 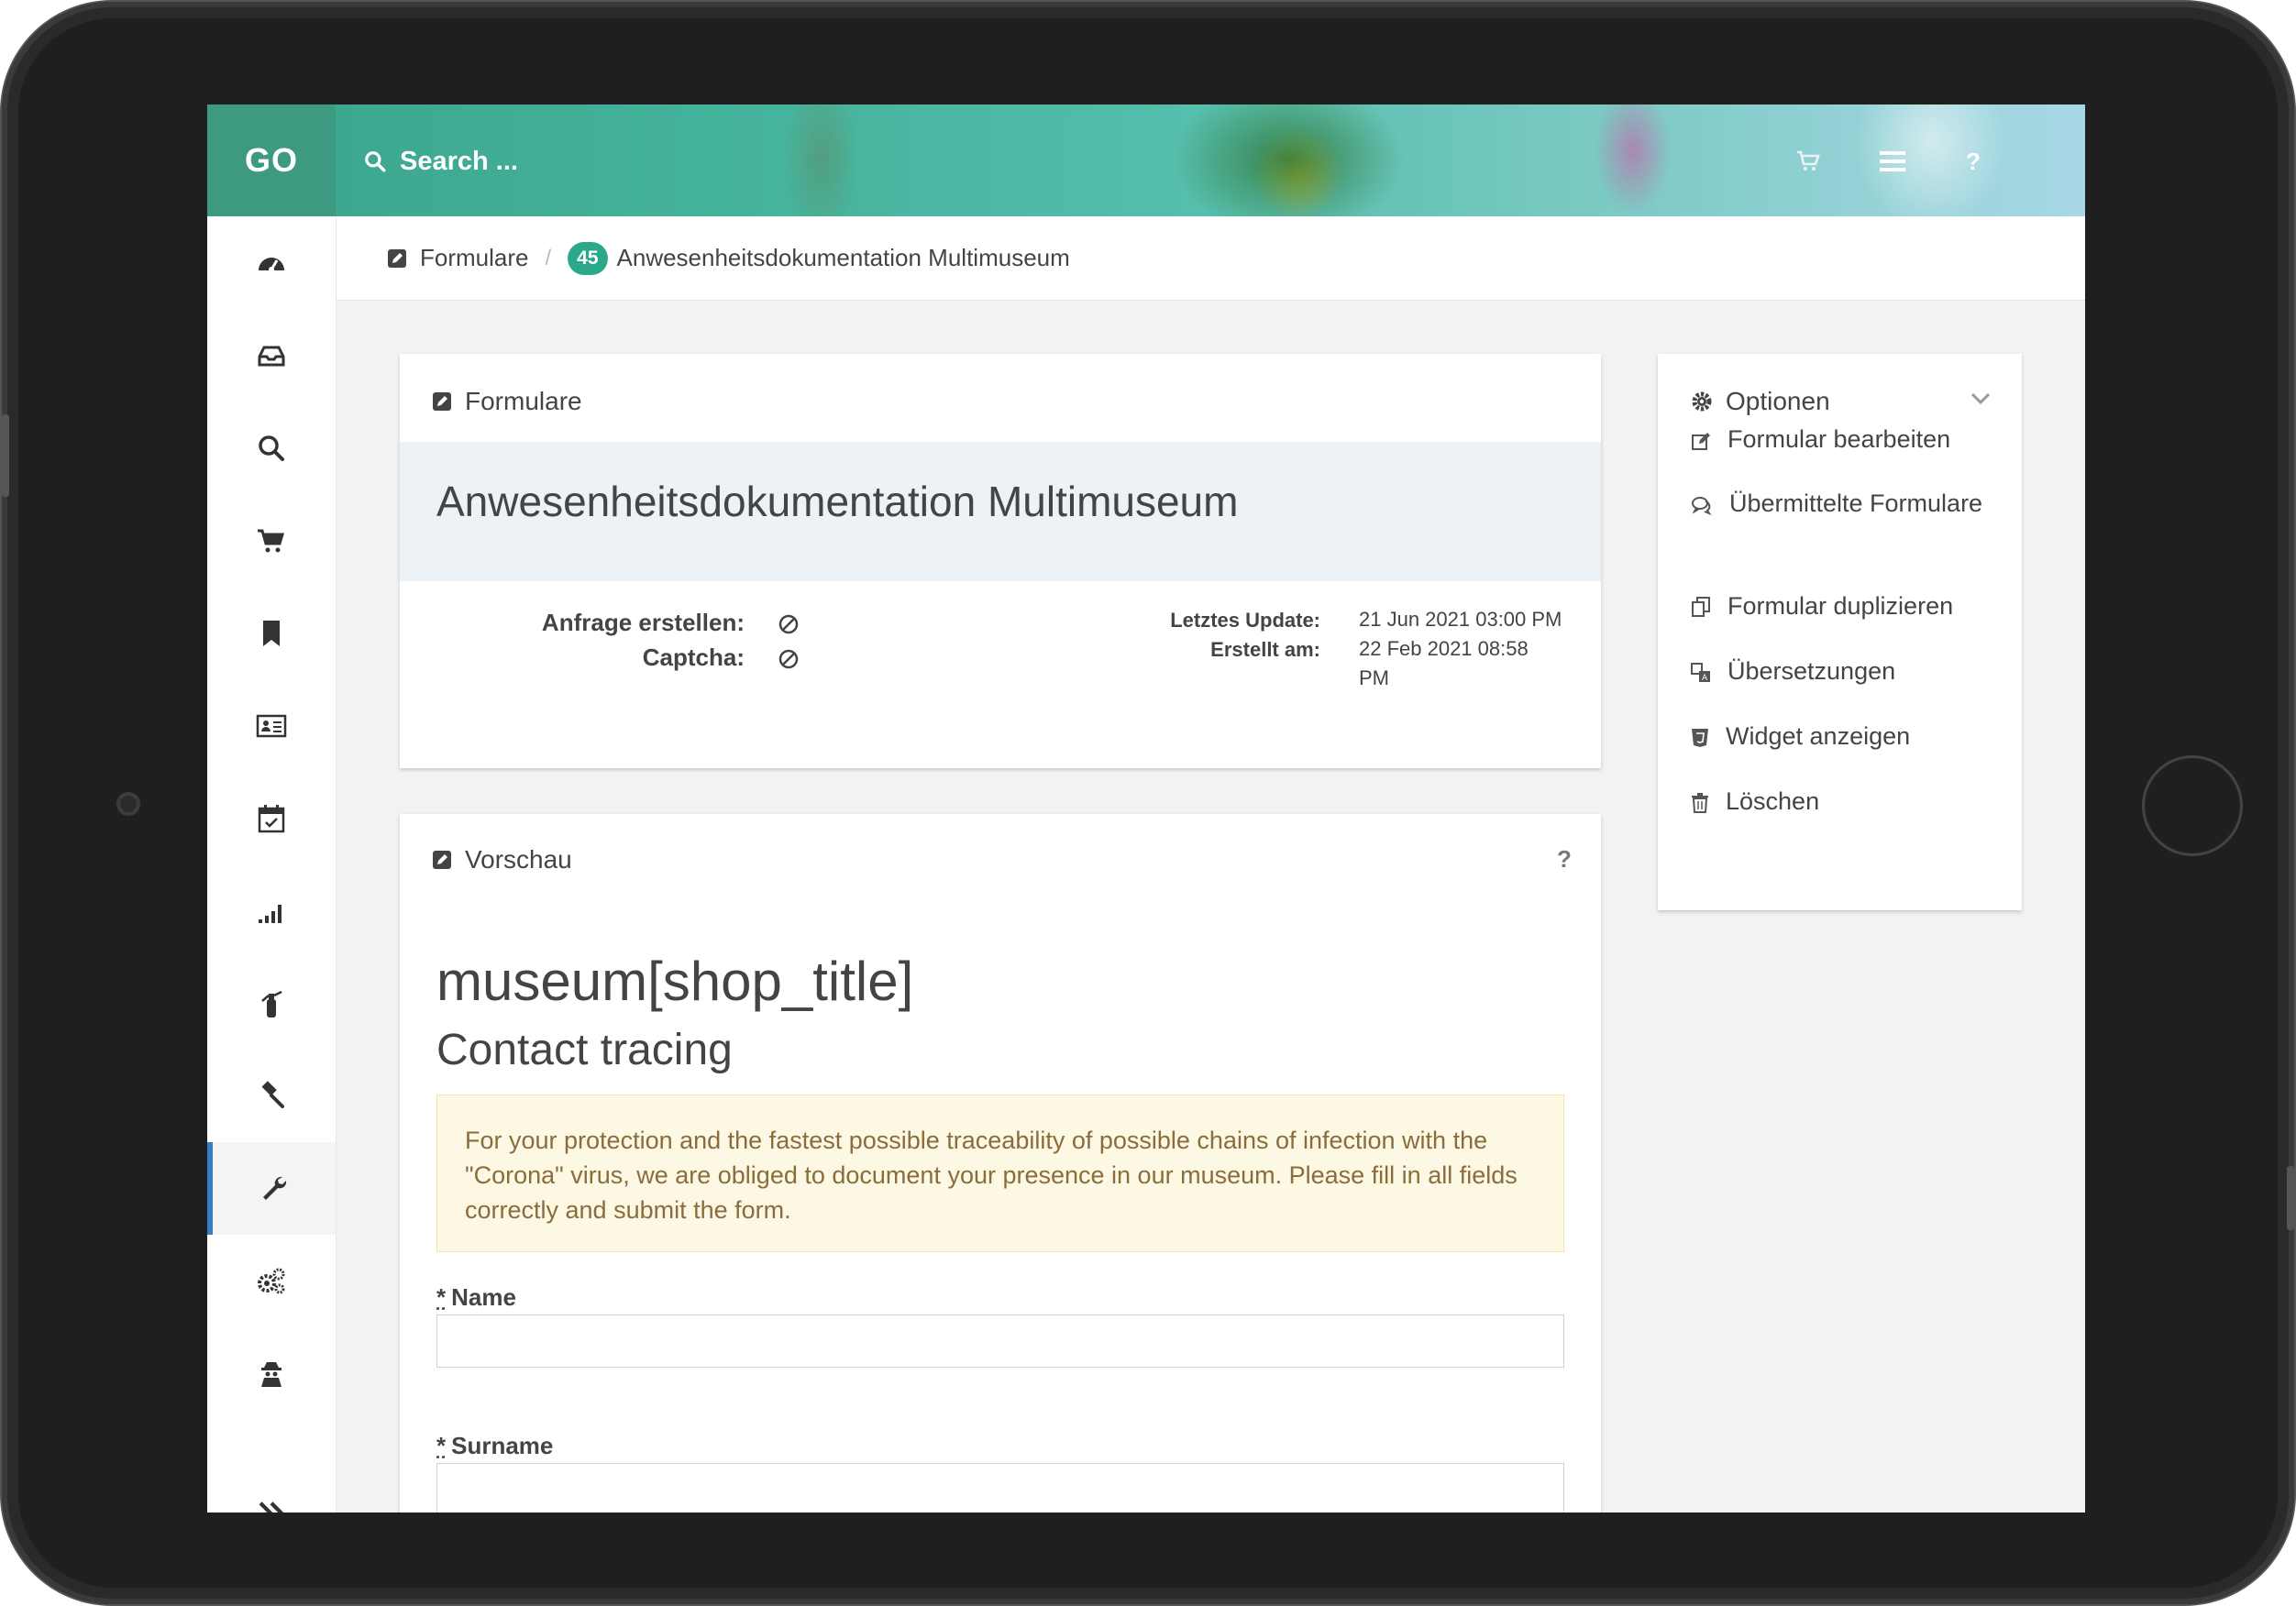 What do you see at coordinates (1841, 801) in the screenshot?
I see `option-delete: Löschen` at bounding box center [1841, 801].